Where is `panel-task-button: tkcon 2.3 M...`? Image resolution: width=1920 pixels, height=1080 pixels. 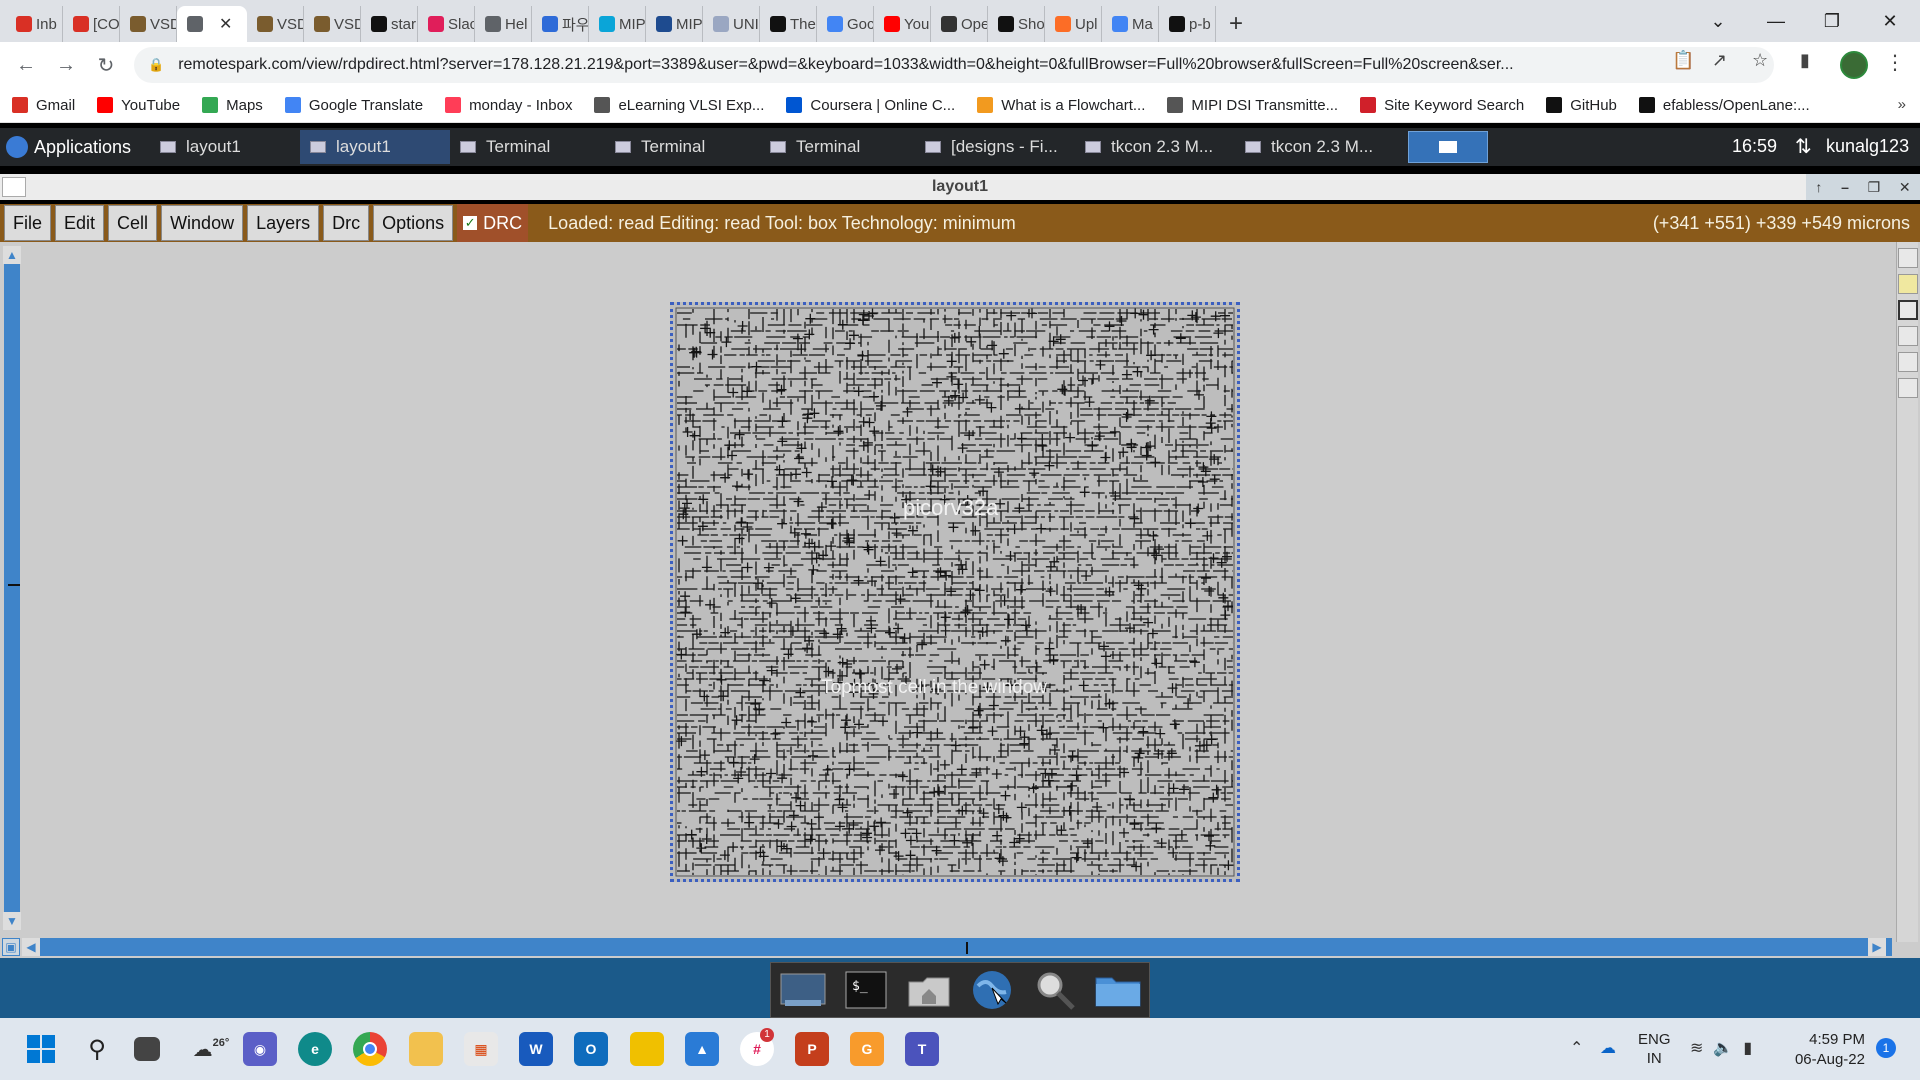
panel-task-button: tkcon 2.3 M... is located at coordinates (1315, 147).